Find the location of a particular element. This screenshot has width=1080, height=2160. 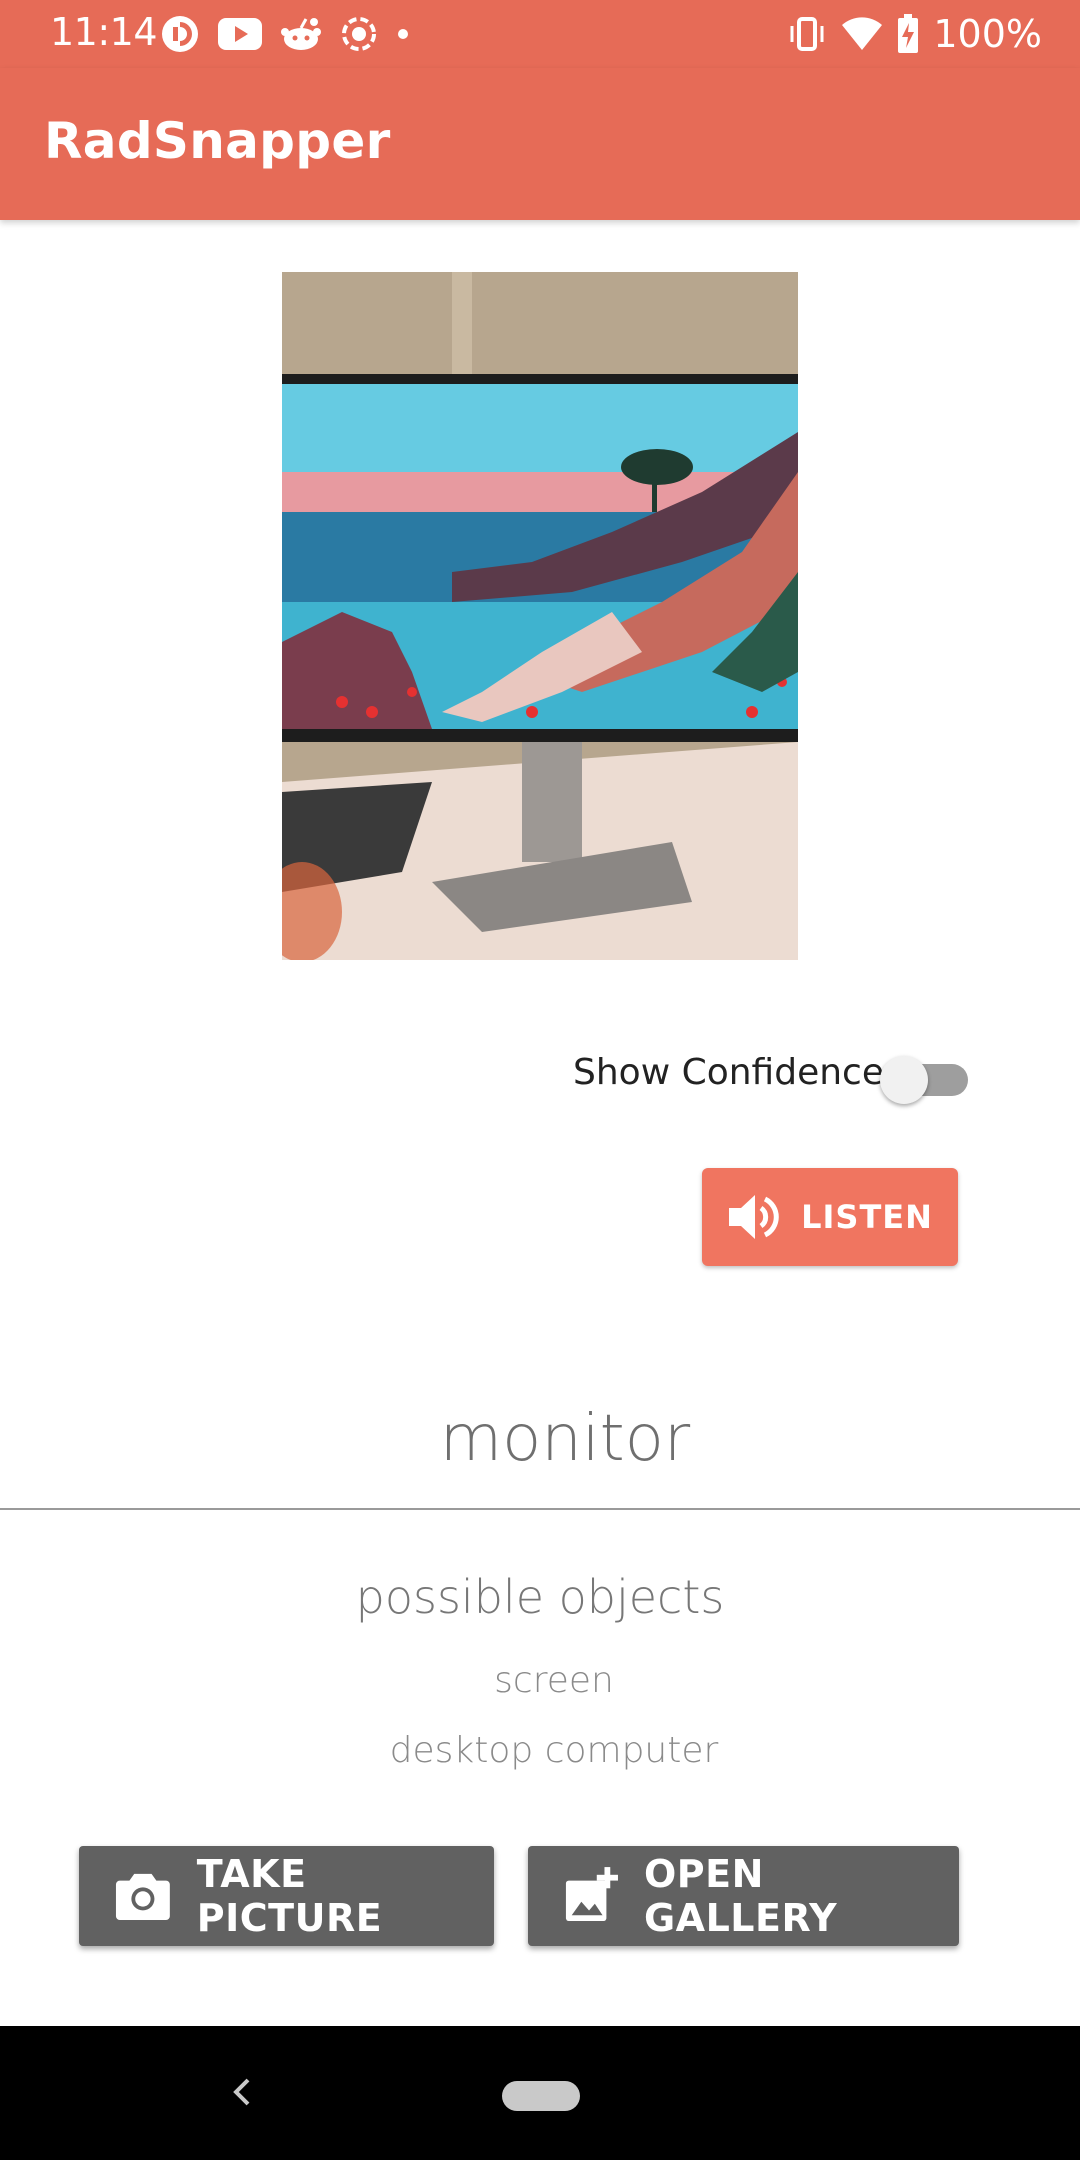

listen-button-label: LISTEN is located at coordinates (867, 1217).